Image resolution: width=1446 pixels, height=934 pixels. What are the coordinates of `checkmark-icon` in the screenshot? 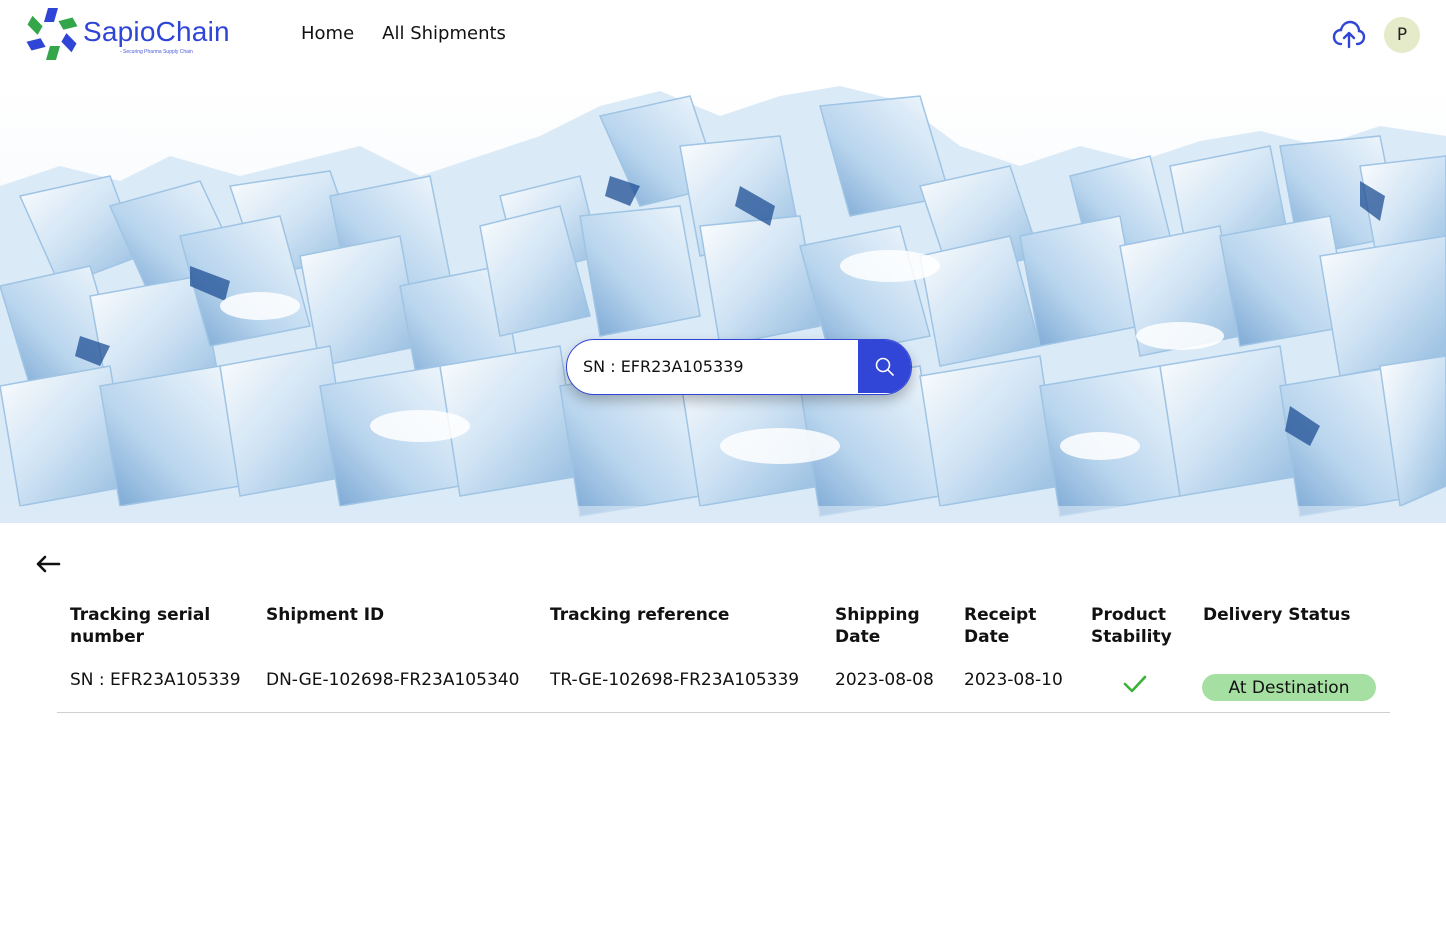 It's located at (1135, 684).